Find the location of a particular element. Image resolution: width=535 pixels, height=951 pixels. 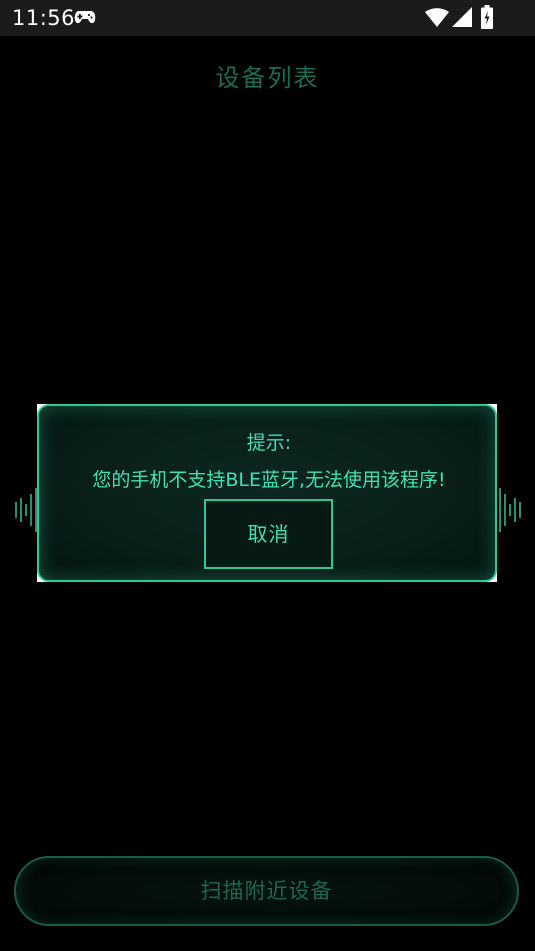

gamepad-icon is located at coordinates (85, 17).